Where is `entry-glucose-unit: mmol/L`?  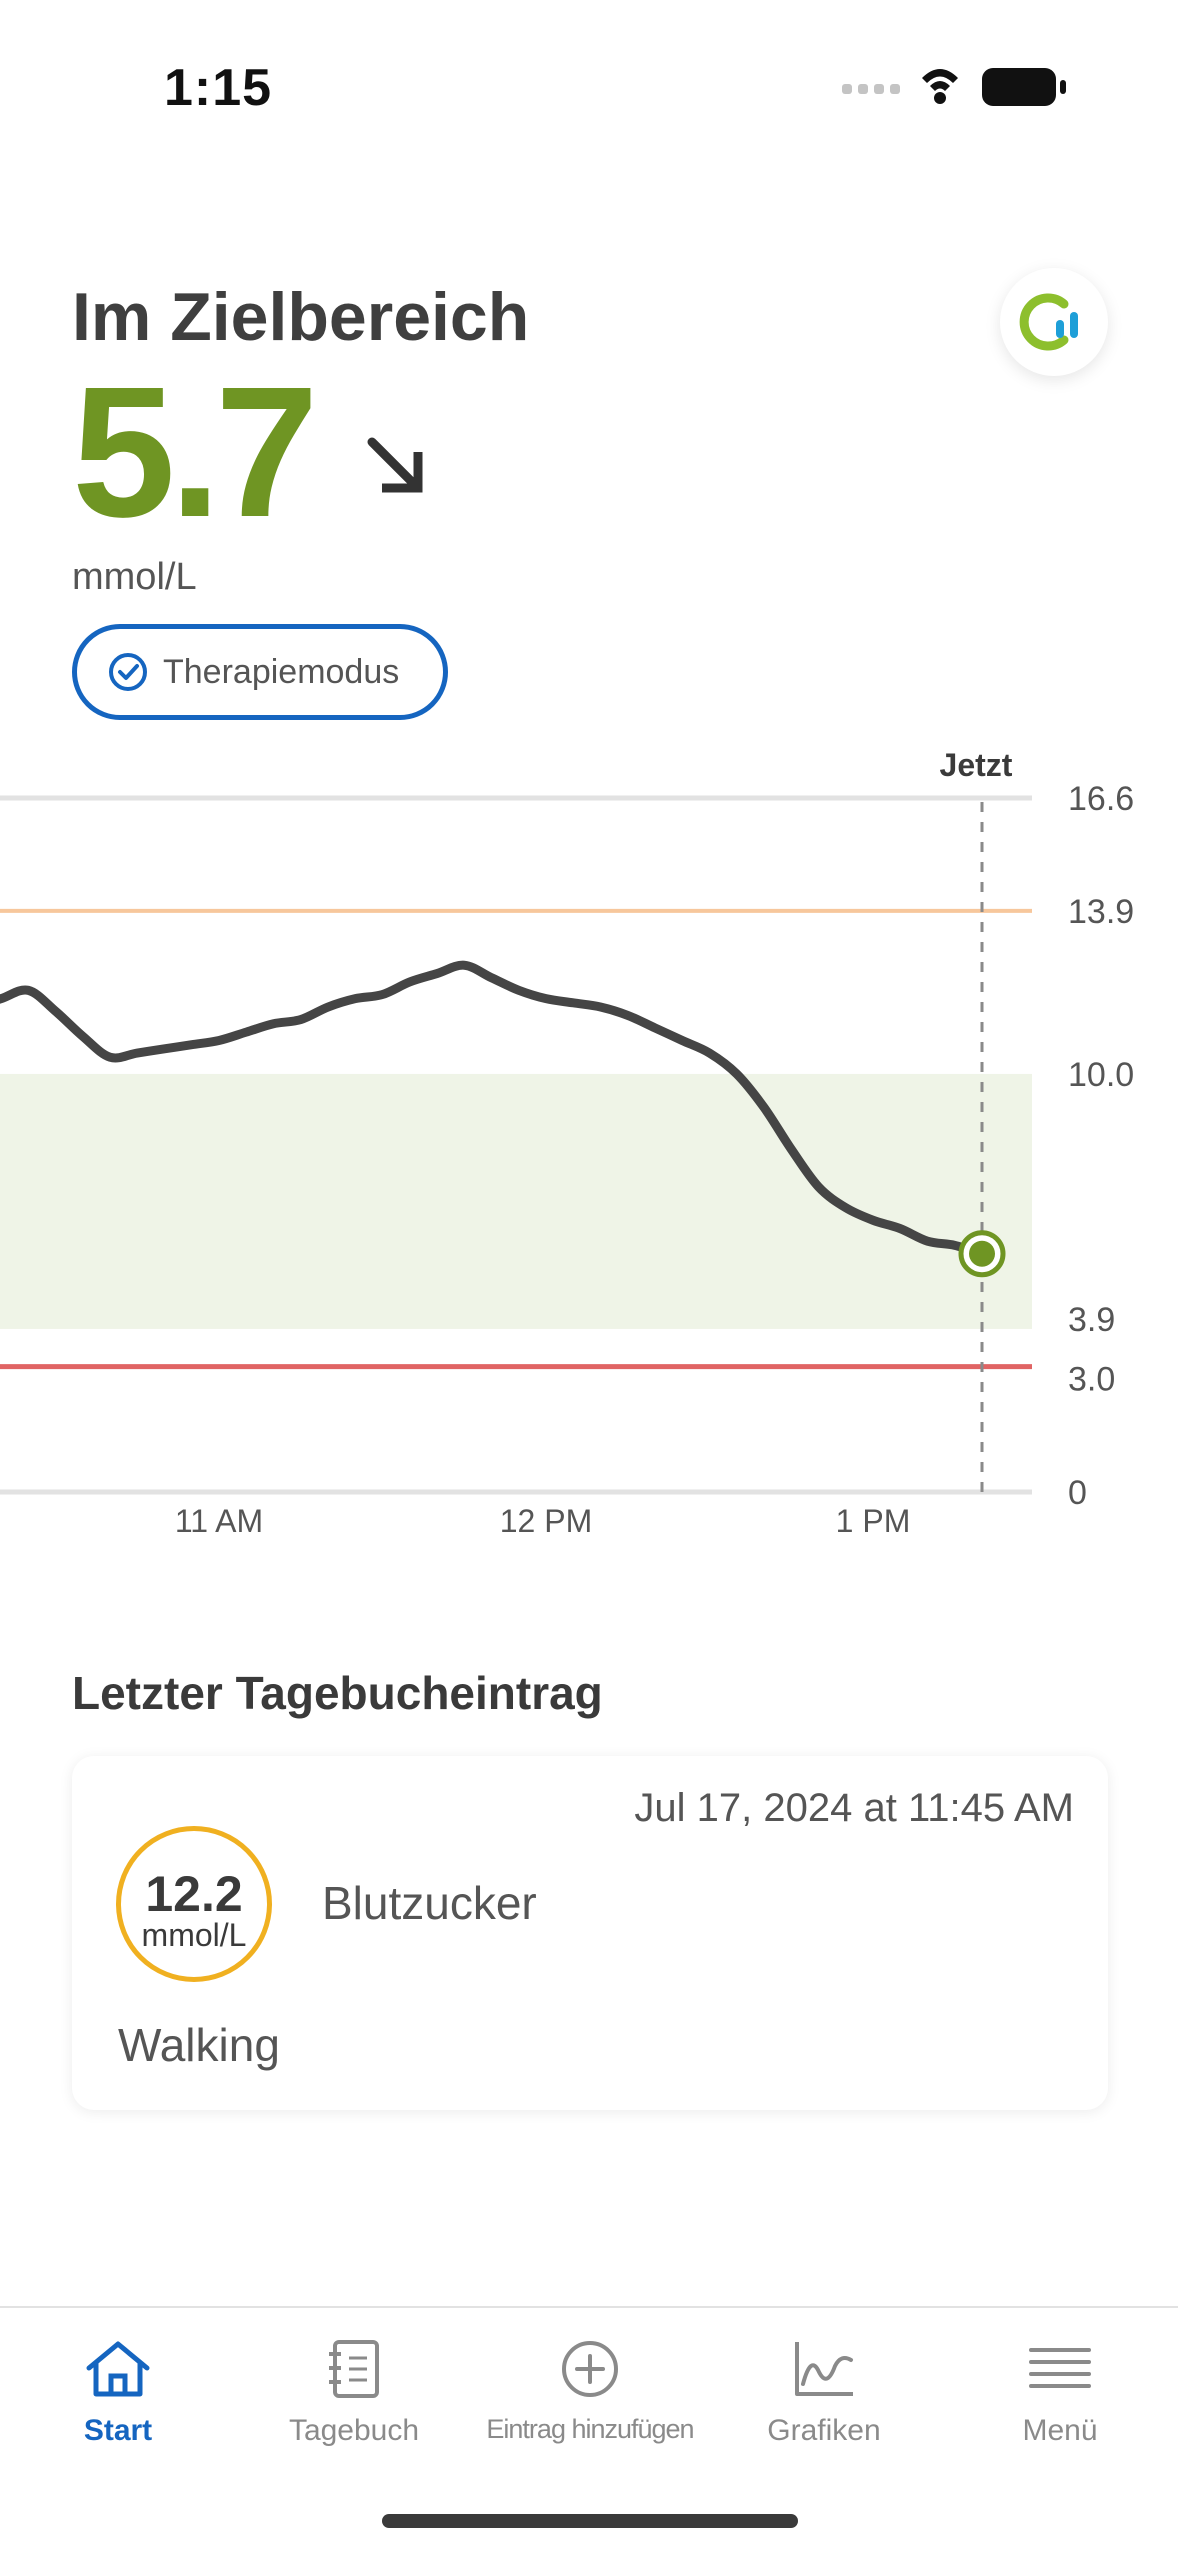 entry-glucose-unit: mmol/L is located at coordinates (194, 1935).